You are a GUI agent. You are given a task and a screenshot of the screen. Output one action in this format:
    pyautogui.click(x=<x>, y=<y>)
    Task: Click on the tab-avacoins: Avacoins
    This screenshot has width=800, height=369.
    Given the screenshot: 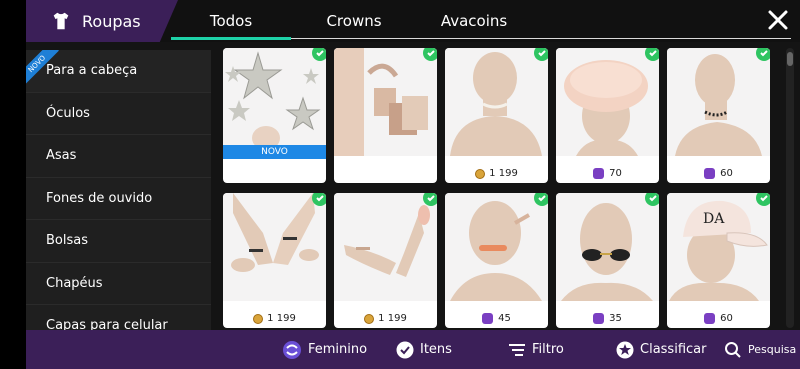 What is the action you would take?
    pyautogui.click(x=474, y=21)
    